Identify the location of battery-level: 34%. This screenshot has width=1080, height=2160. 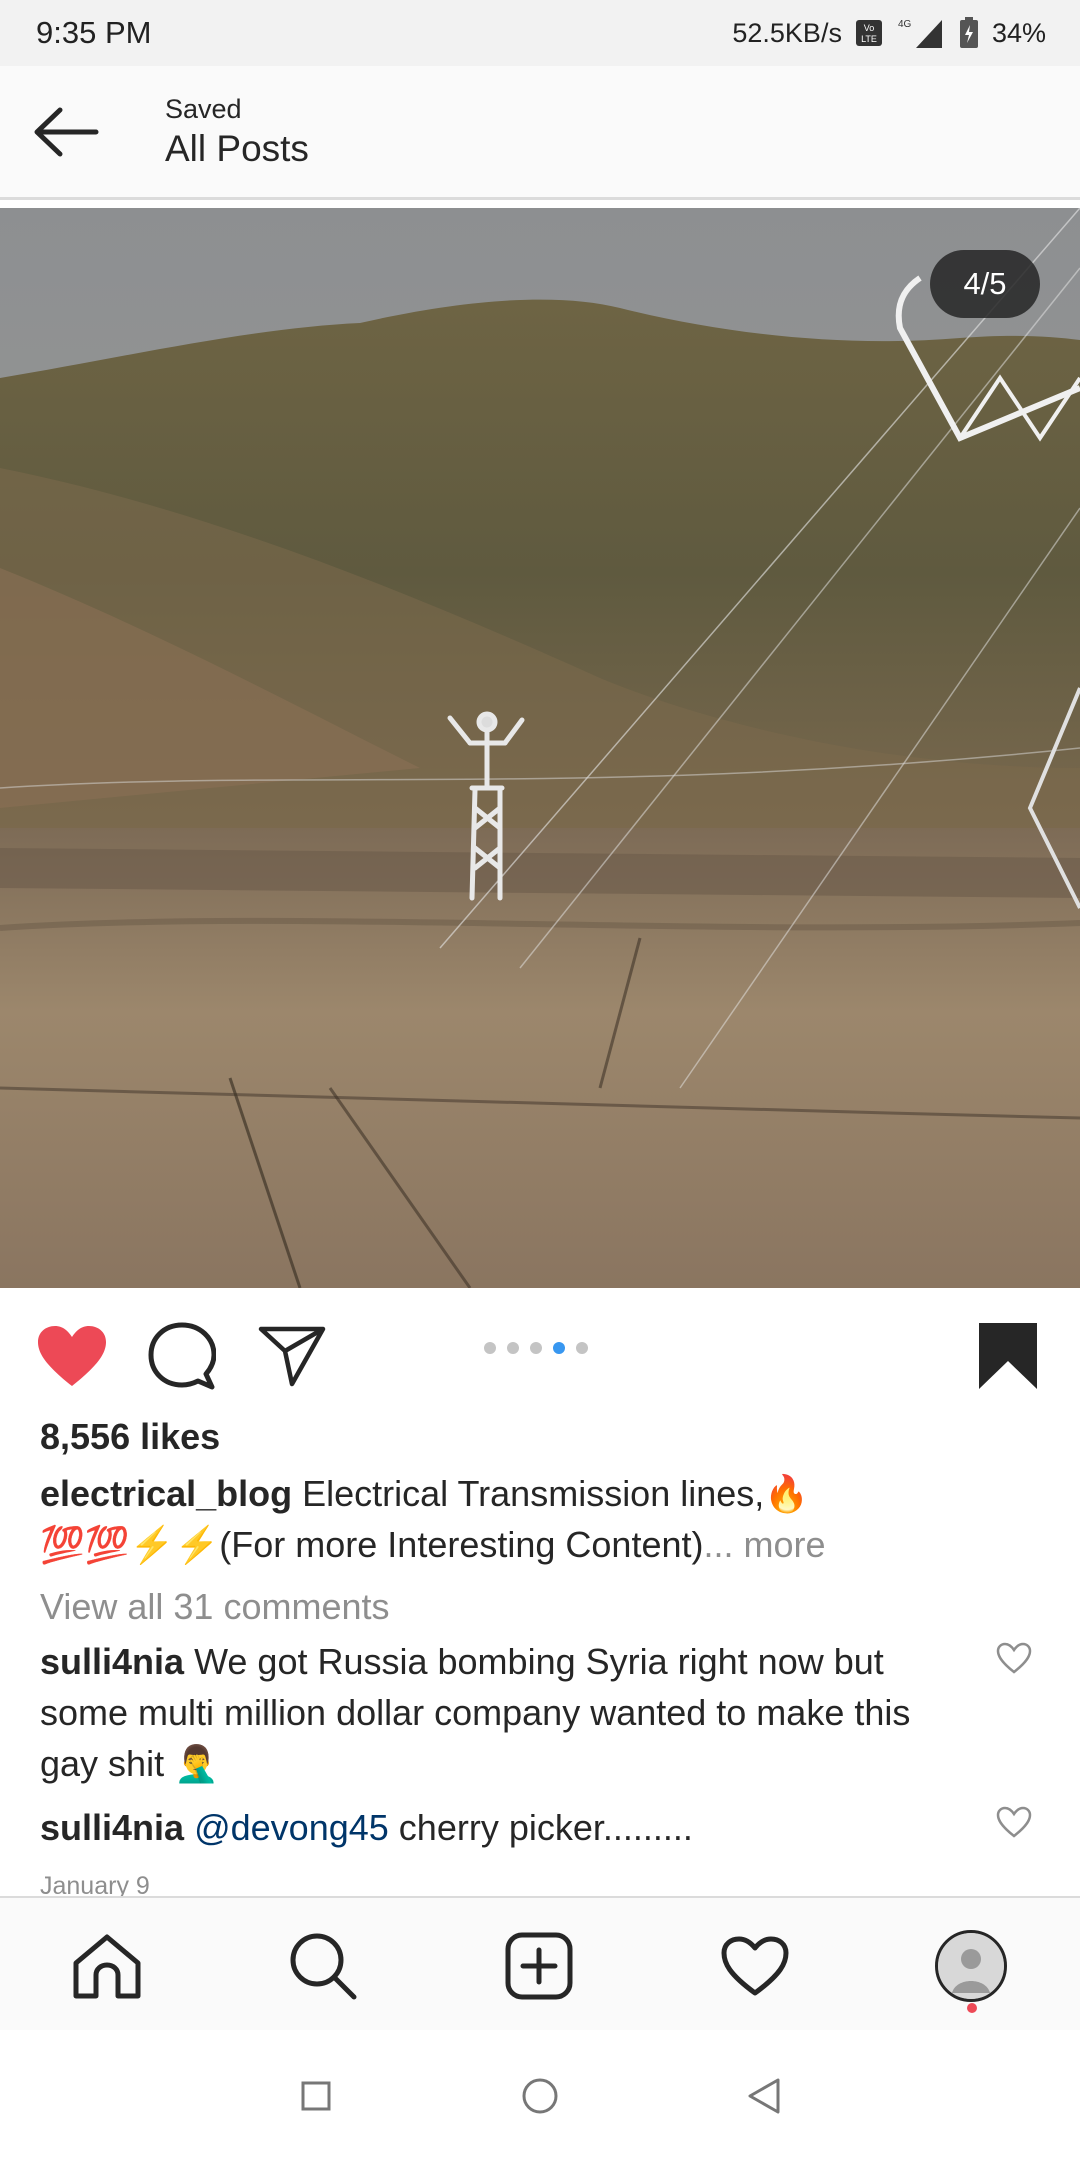
(1018, 32).